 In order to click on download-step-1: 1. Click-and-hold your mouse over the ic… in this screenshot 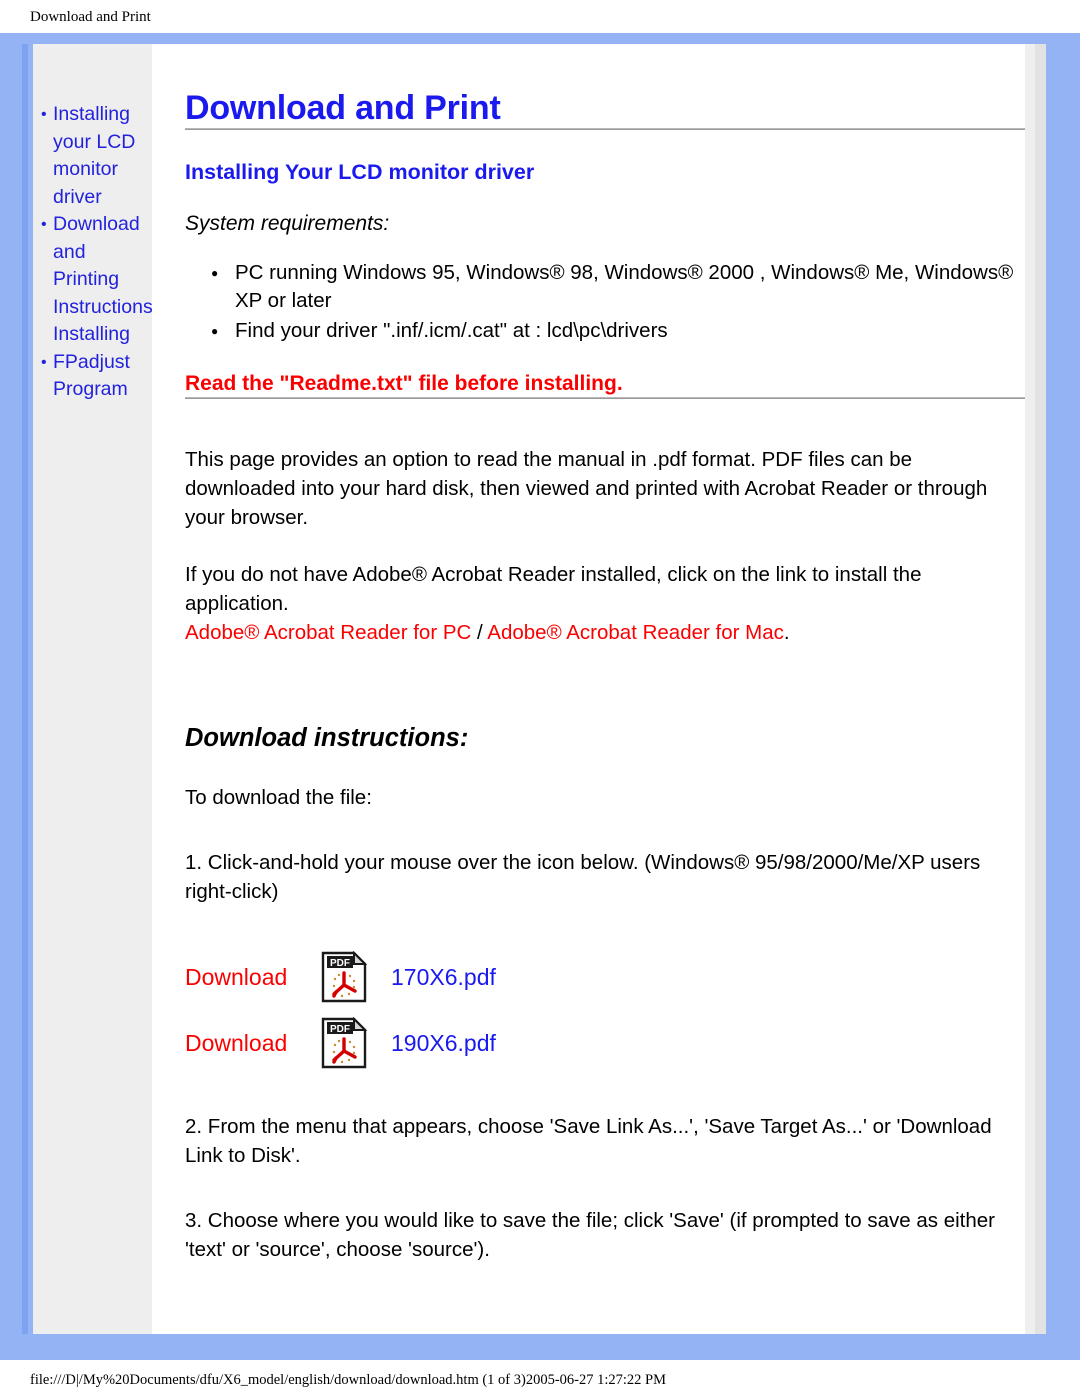, I will do `click(583, 877)`.